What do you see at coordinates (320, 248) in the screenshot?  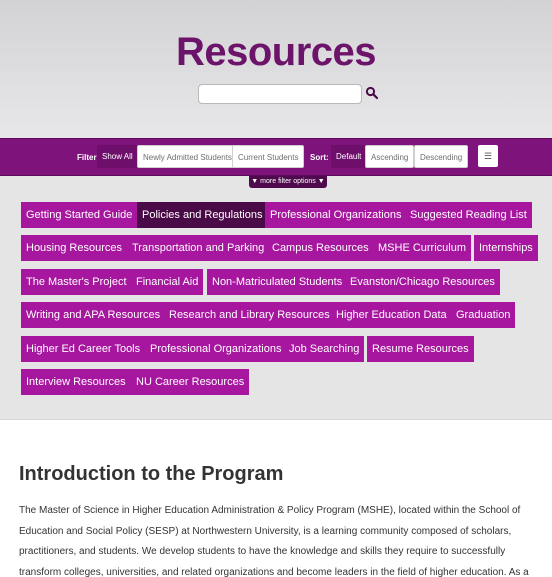 I see `tag-campus-resources: Campus Resources` at bounding box center [320, 248].